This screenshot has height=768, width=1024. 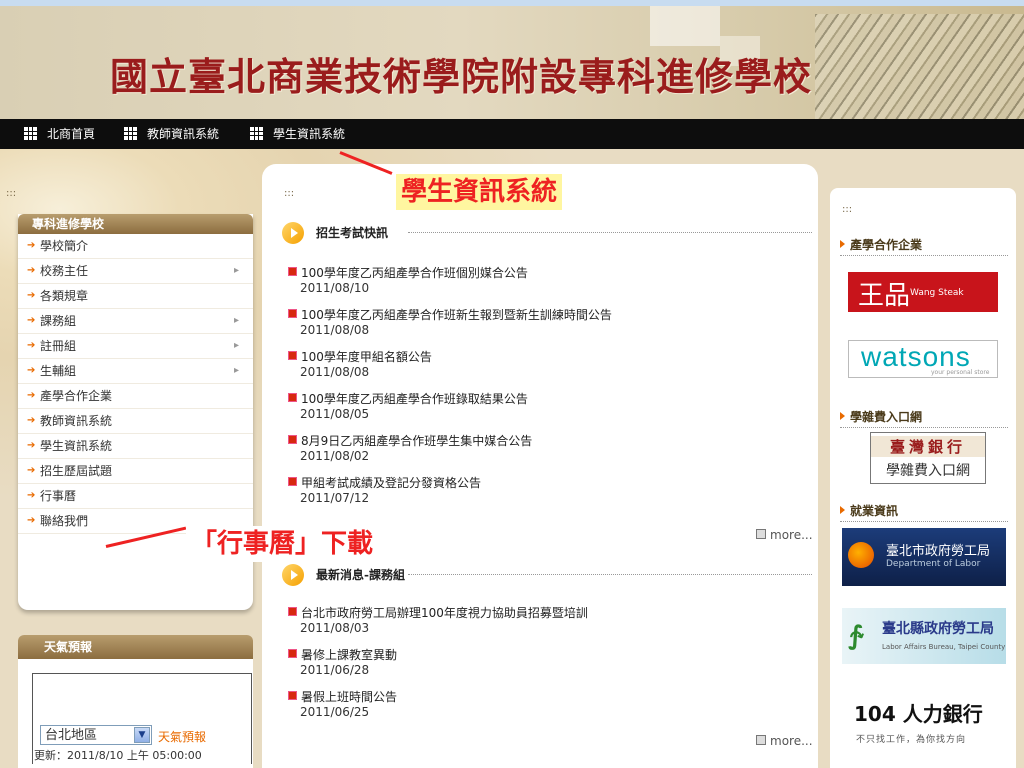 I want to click on news-date: 2011/08/10, so click(x=335, y=288).